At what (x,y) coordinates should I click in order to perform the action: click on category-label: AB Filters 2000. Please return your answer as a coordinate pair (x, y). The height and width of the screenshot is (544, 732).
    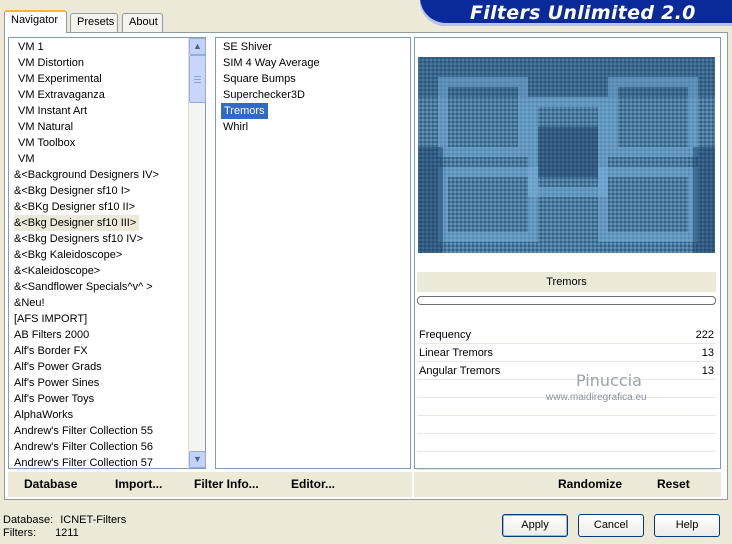
    Looking at the image, I should click on (52, 335).